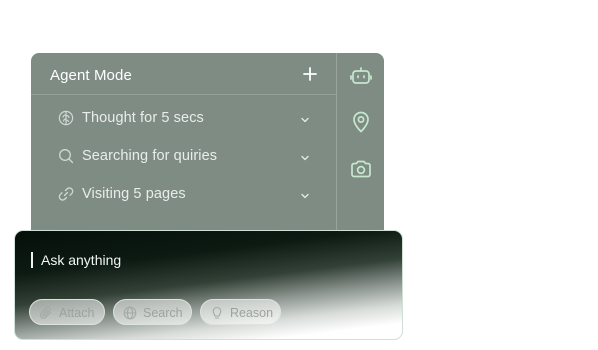 The width and height of the screenshot is (598, 350). Describe the element at coordinates (130, 313) in the screenshot. I see `globe-icon` at that location.